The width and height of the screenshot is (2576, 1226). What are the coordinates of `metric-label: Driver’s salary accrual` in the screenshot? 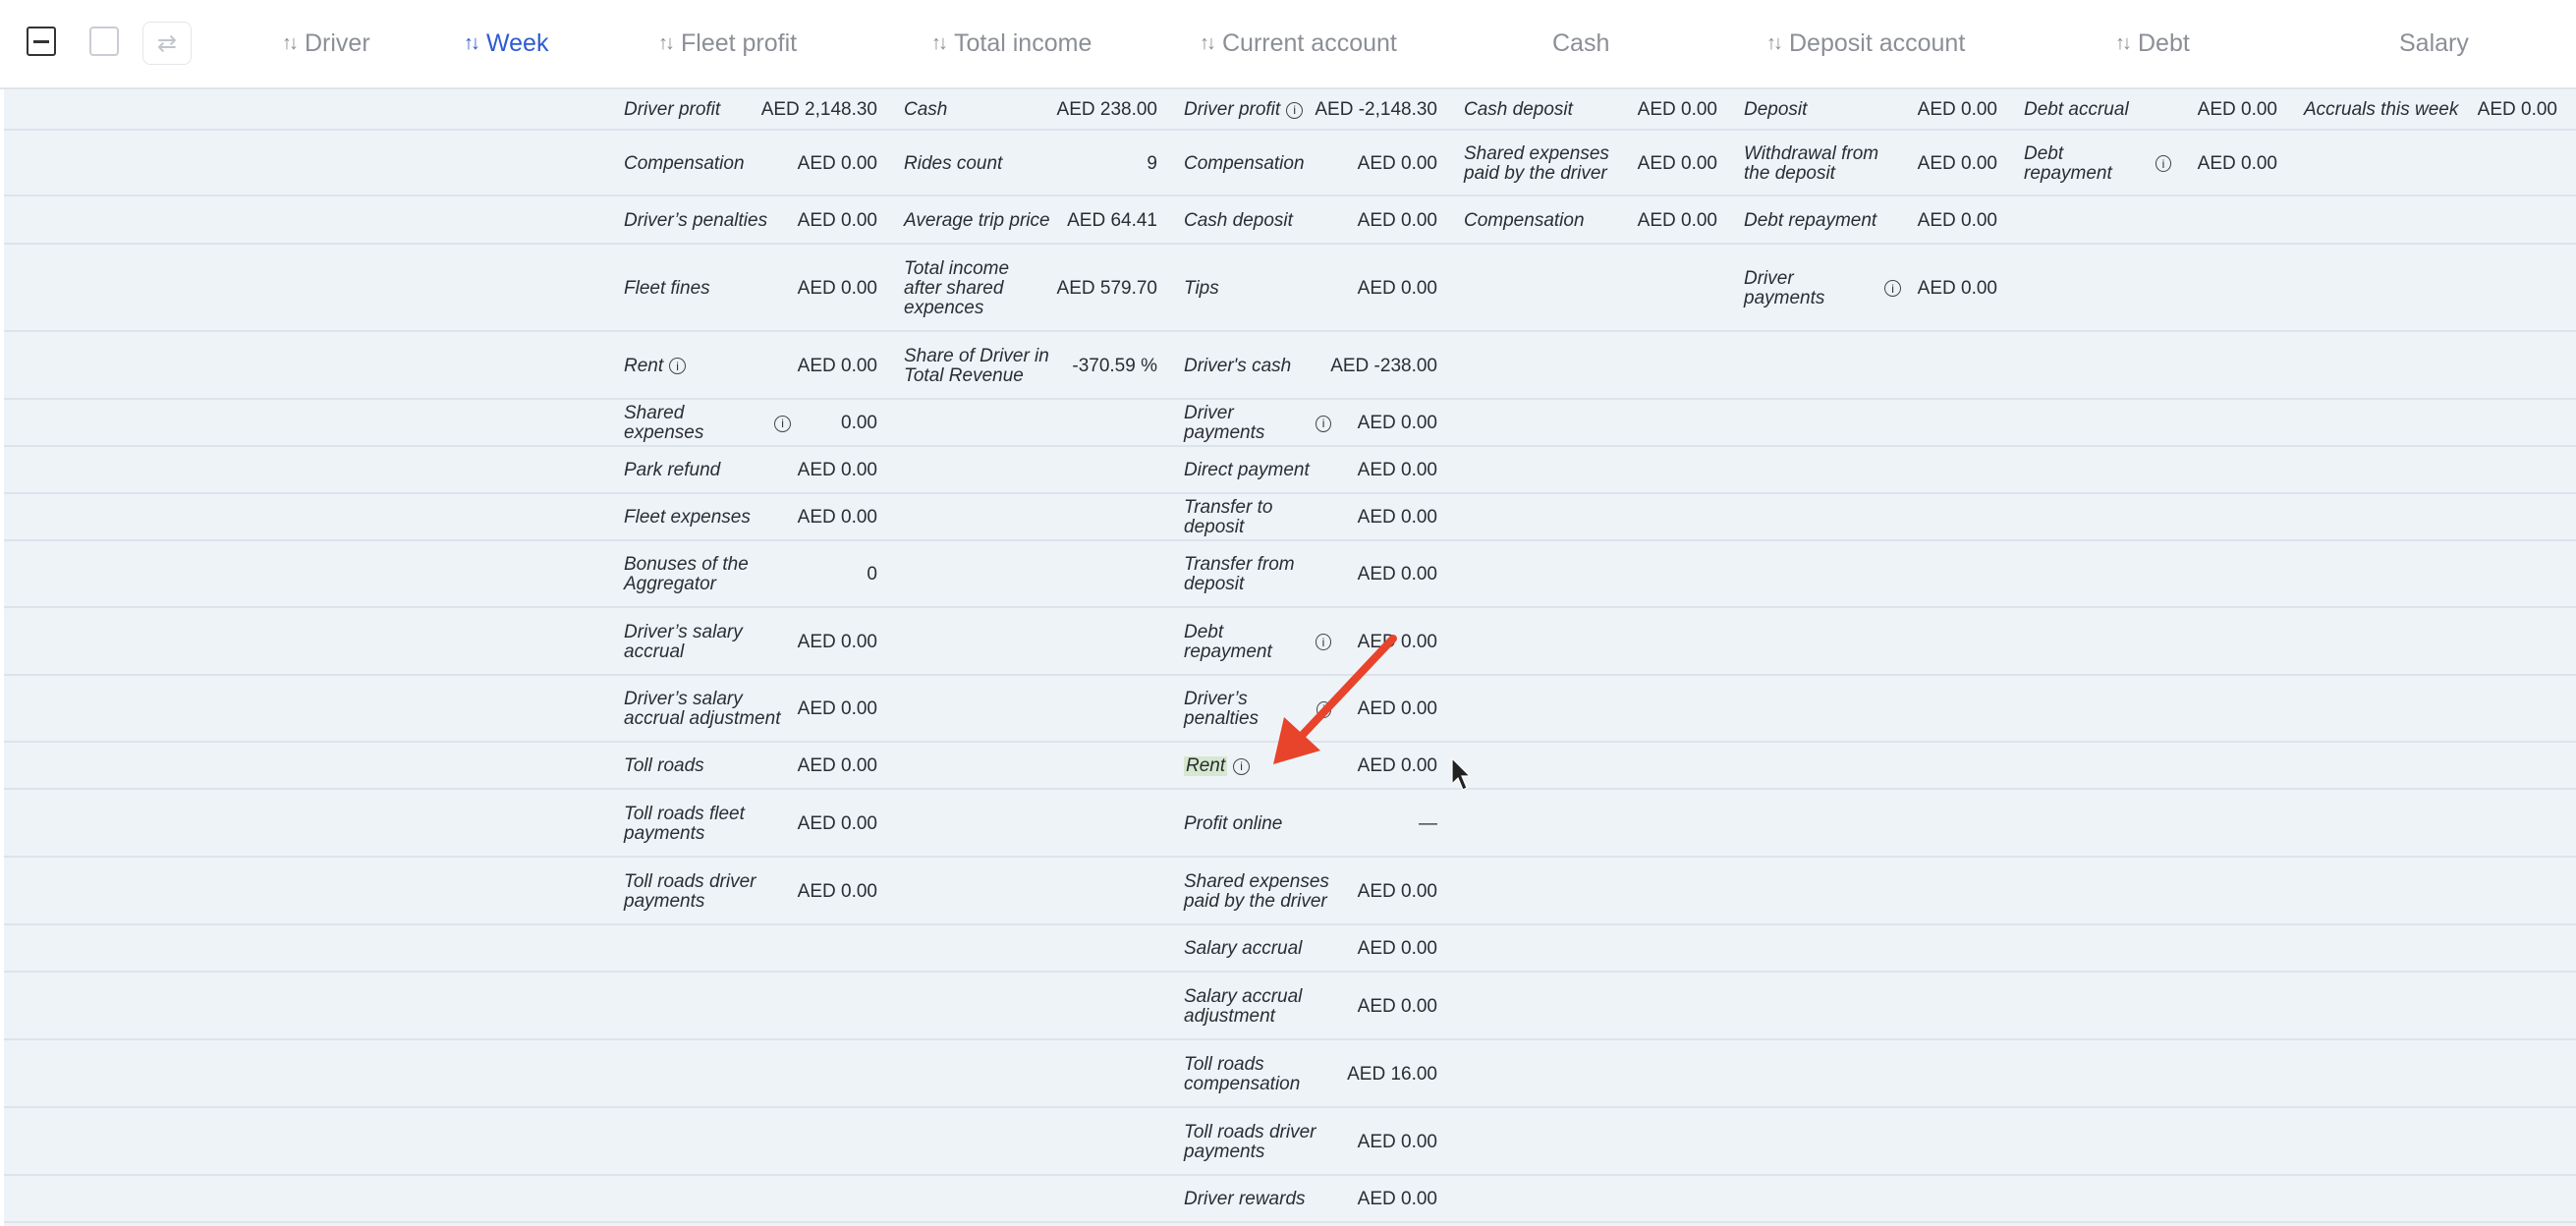 It's located at (707, 641).